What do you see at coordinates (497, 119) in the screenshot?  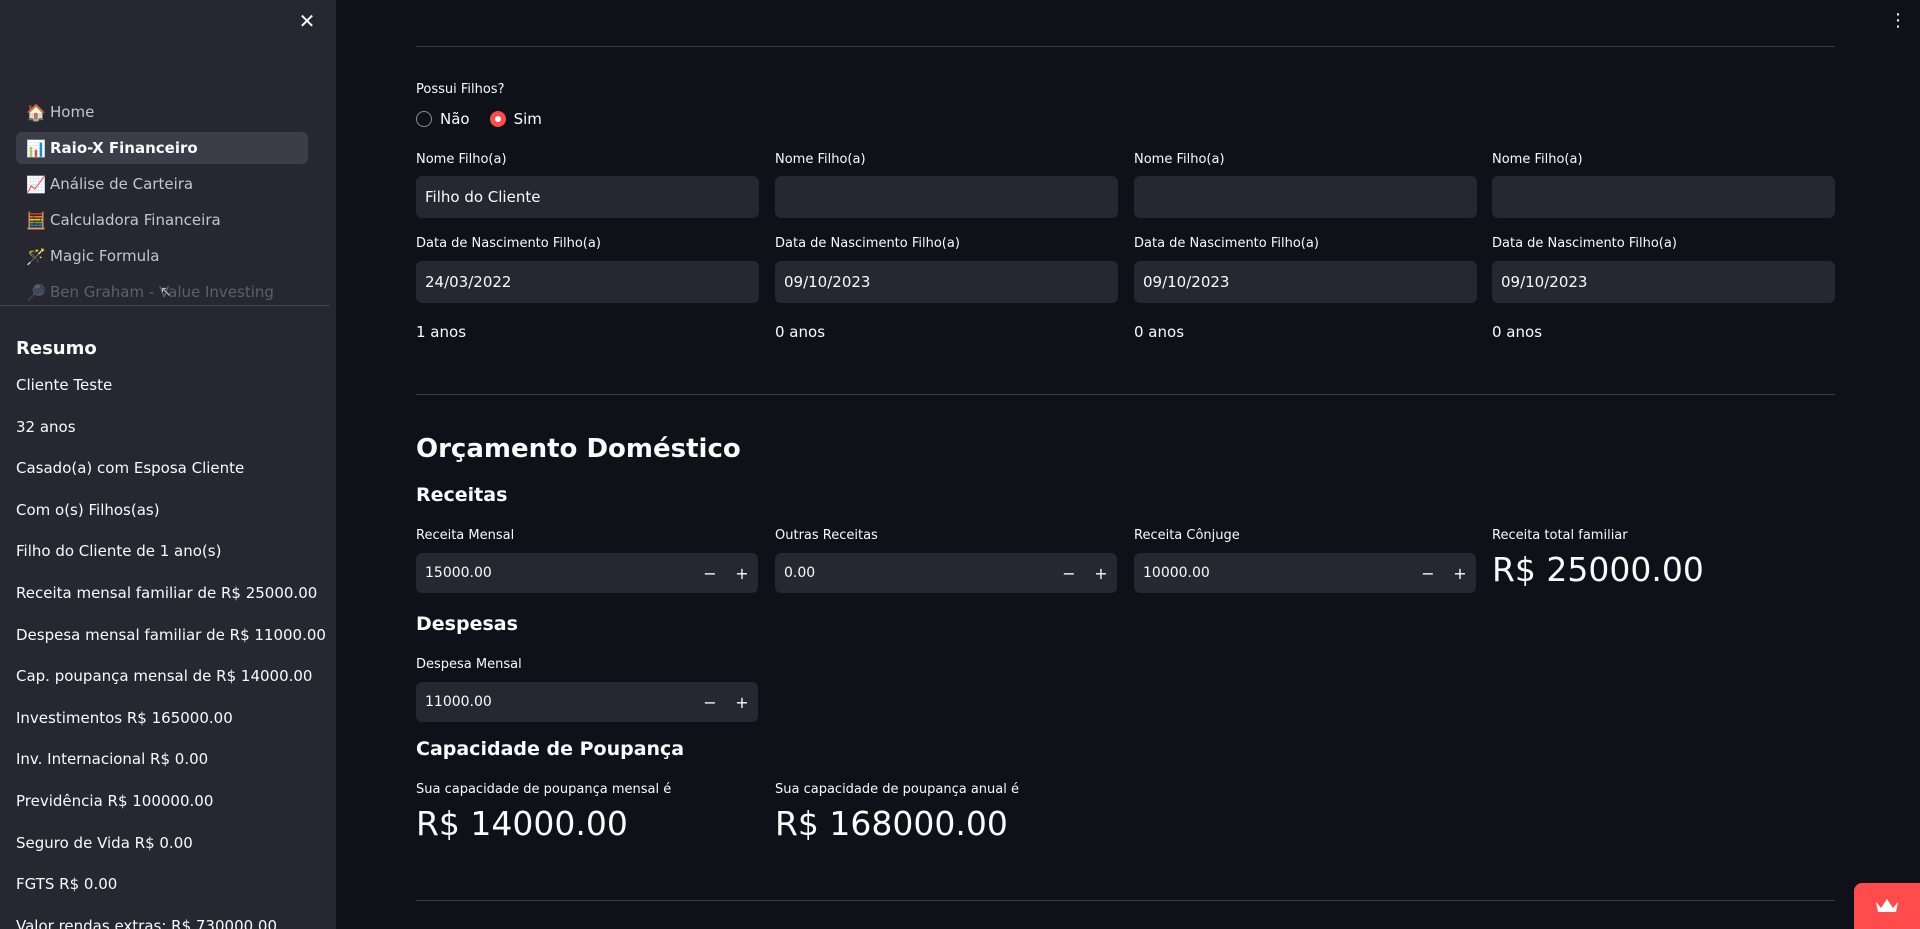 I see `radio-checked-icon` at bounding box center [497, 119].